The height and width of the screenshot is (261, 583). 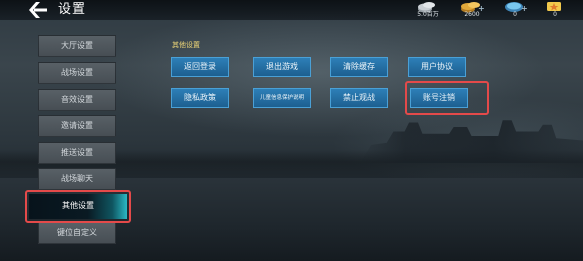 What do you see at coordinates (282, 67) in the screenshot?
I see `exit-game-button: 退出游戏` at bounding box center [282, 67].